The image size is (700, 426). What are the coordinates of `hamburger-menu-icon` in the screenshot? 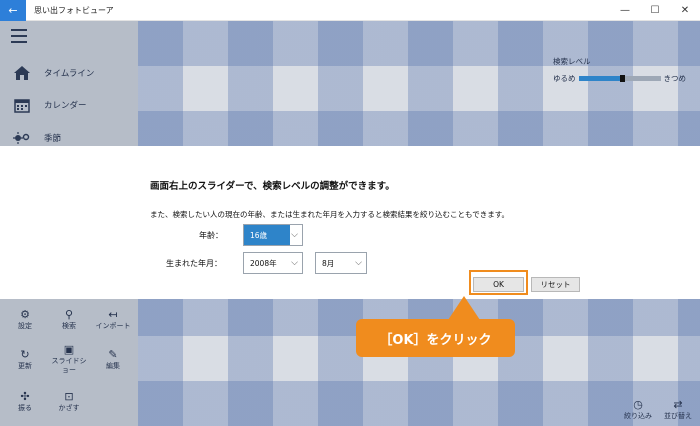 It's located at (19, 38).